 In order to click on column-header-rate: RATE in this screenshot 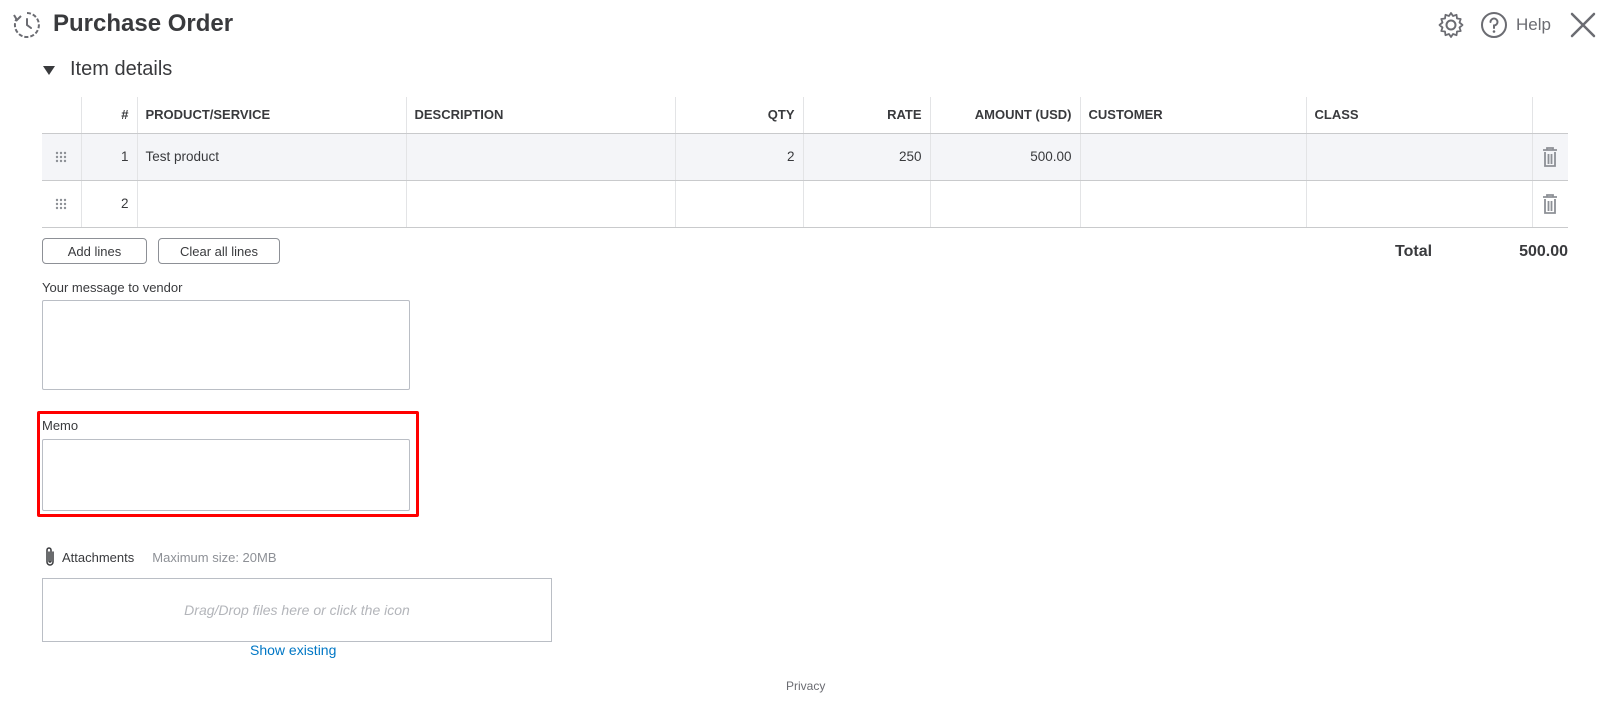, I will do `click(866, 115)`.